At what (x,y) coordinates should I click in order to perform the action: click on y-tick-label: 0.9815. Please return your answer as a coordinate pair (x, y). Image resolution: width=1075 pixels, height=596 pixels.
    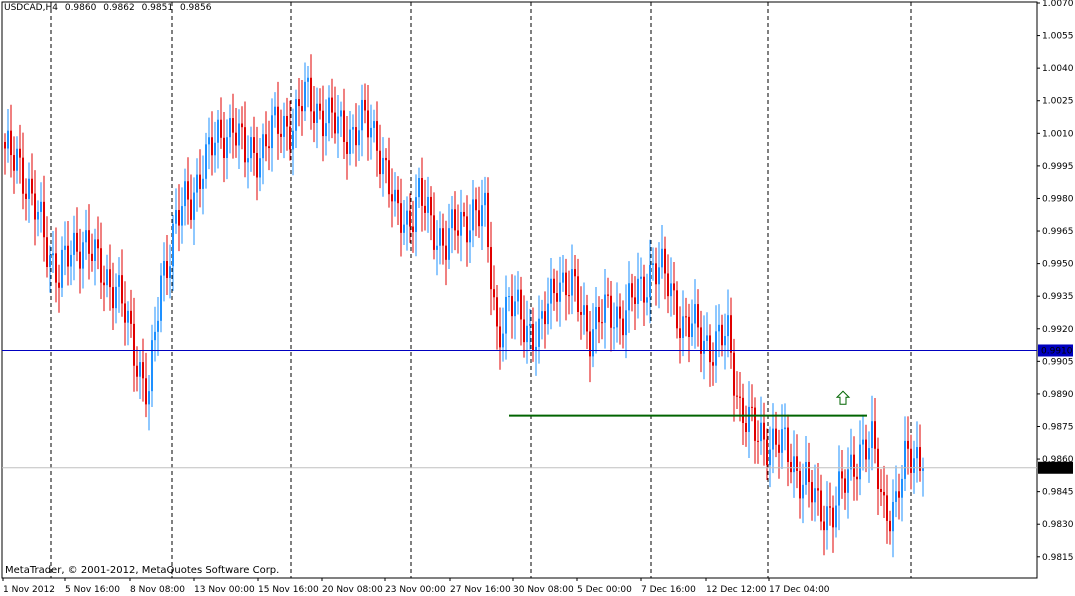
    Looking at the image, I should click on (1058, 558).